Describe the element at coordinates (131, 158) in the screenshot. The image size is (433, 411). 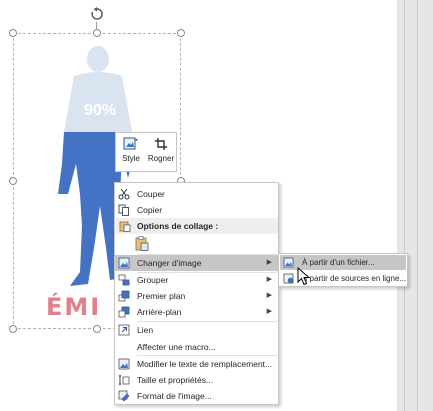
I see `style-label: Style` at that location.